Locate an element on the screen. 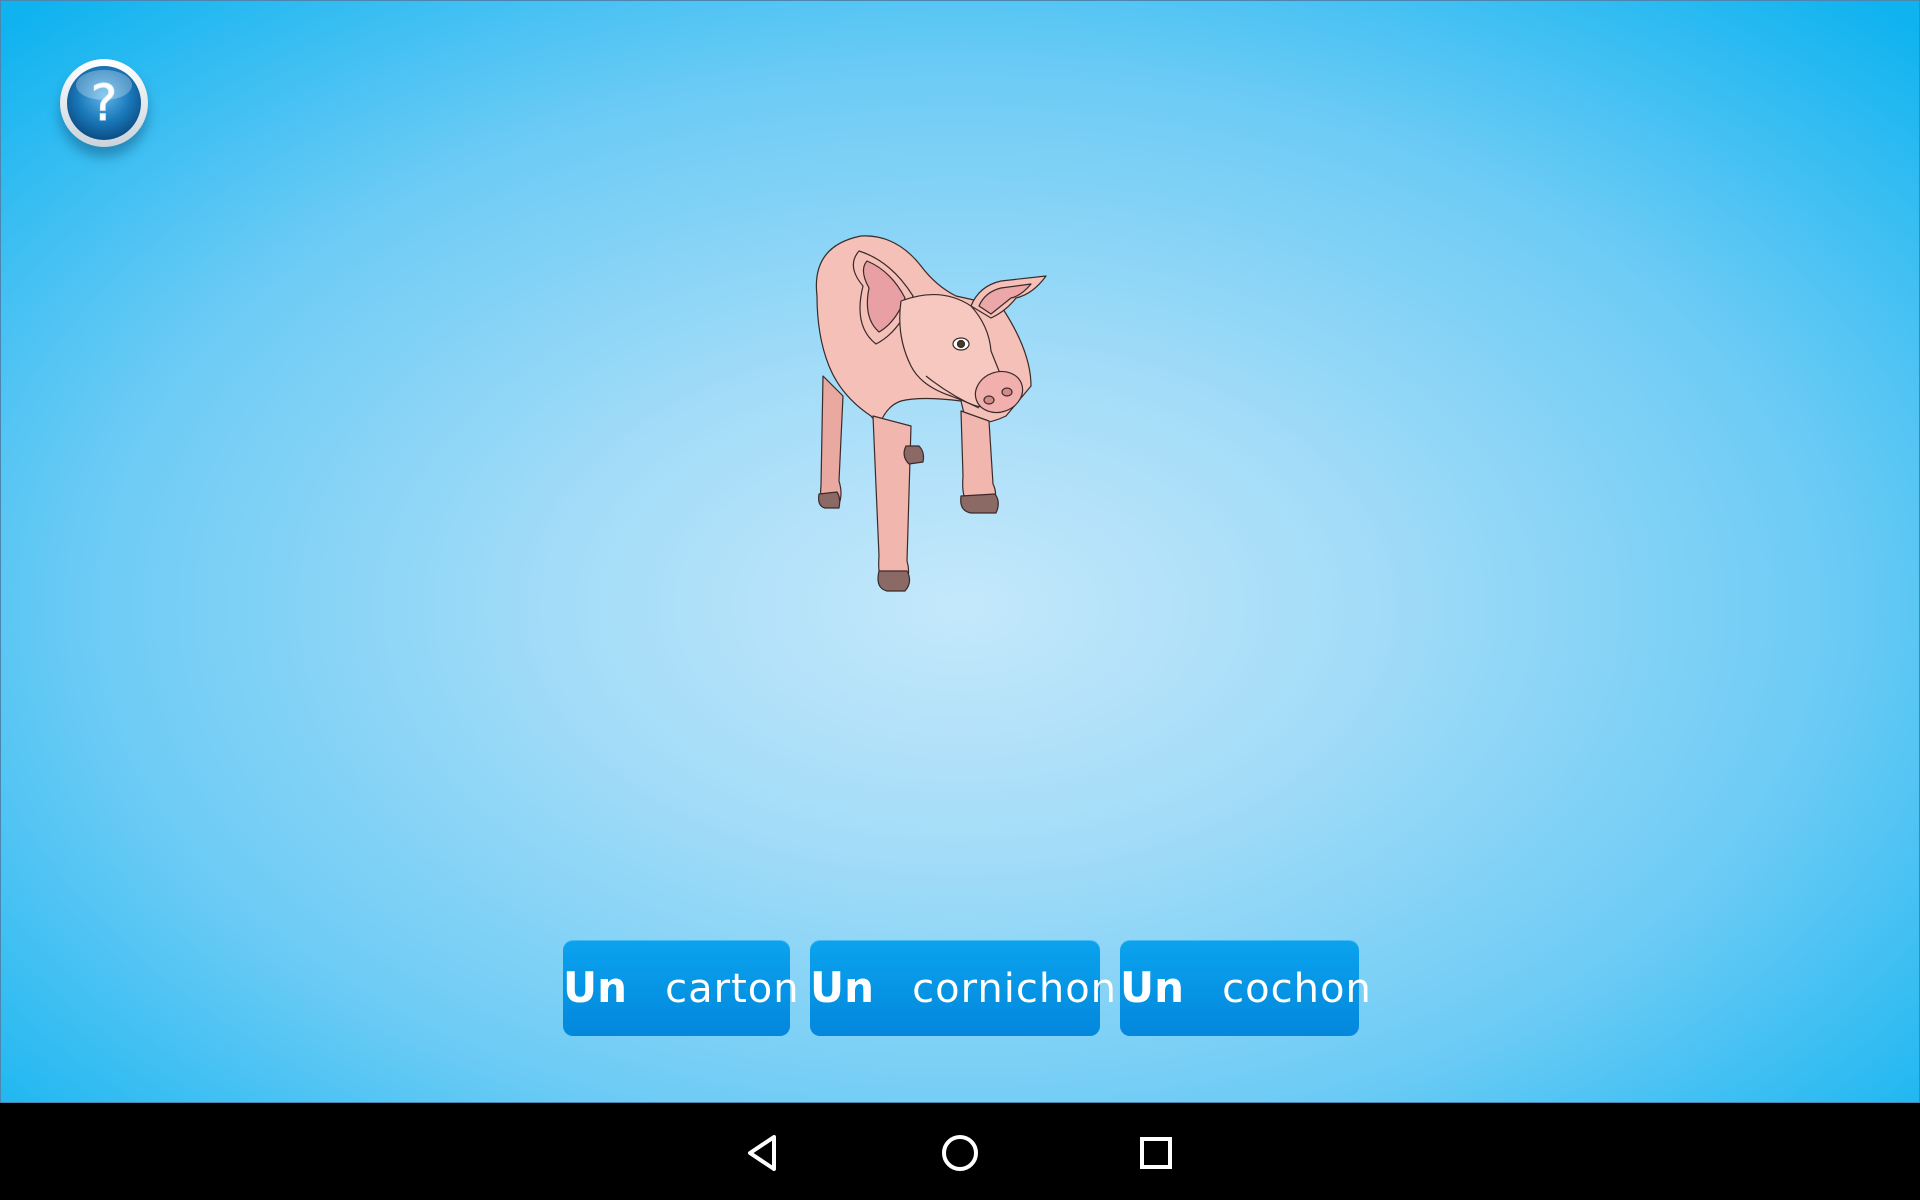 The height and width of the screenshot is (1200, 1920). answer-word: cochon is located at coordinates (1297, 989).